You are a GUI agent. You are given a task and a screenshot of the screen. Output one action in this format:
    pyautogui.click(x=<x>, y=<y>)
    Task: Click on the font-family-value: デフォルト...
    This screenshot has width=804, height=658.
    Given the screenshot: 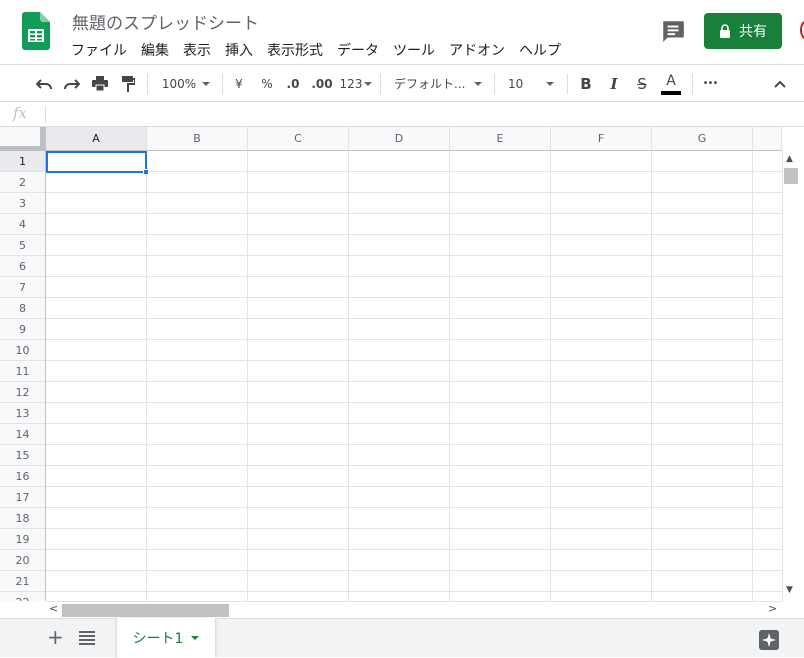 What is the action you would take?
    pyautogui.click(x=430, y=84)
    